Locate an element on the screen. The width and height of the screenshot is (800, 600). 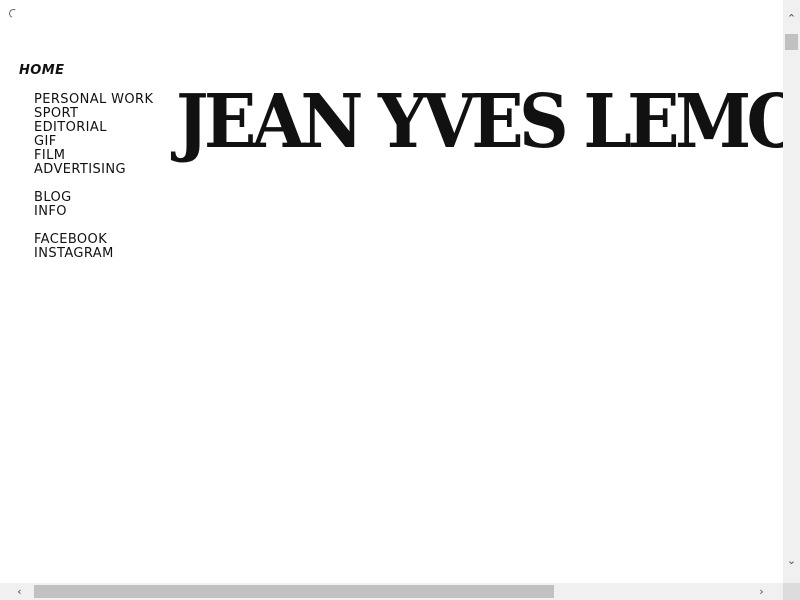
nav-gif-link: GIF is located at coordinates (93, 142).